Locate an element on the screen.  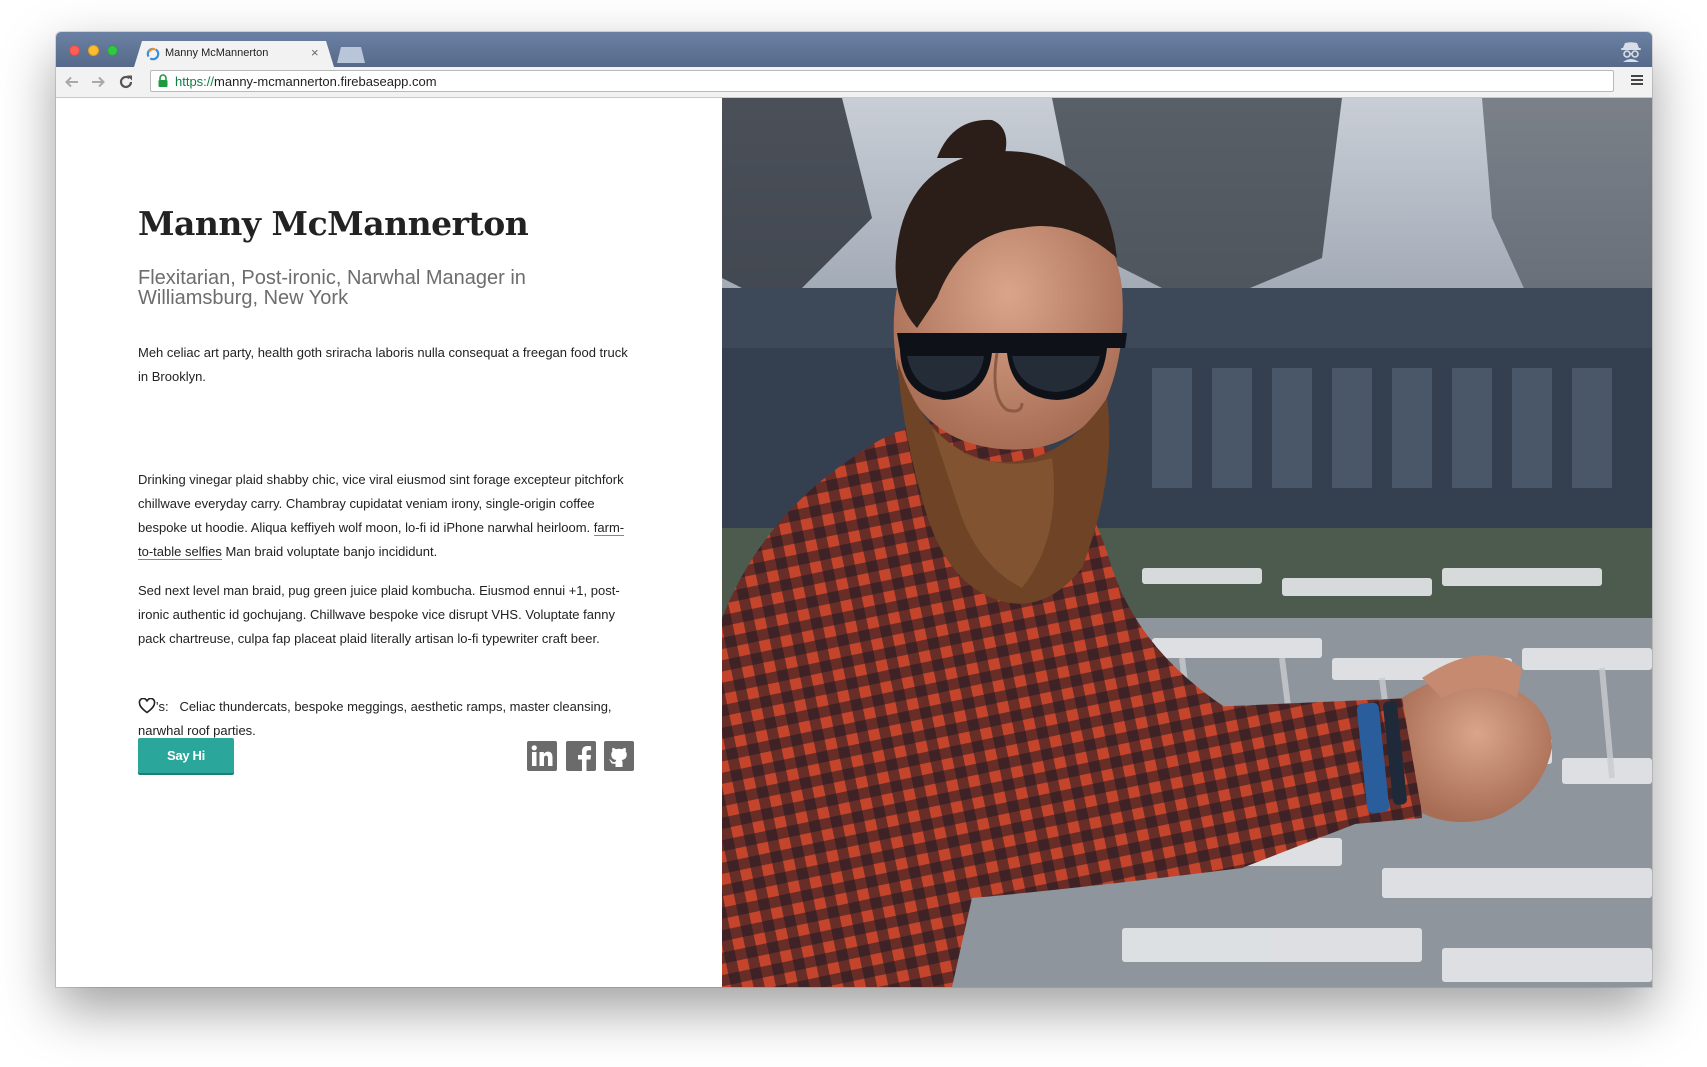
favicon-icon is located at coordinates (153, 54).